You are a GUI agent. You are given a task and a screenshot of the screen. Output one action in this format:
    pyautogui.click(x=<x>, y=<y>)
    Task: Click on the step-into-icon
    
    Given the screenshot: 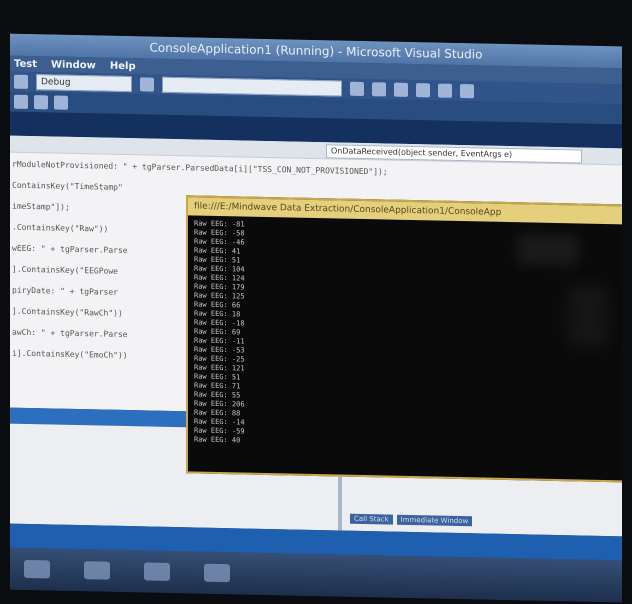 What is the action you would take?
    pyautogui.click(x=21, y=101)
    